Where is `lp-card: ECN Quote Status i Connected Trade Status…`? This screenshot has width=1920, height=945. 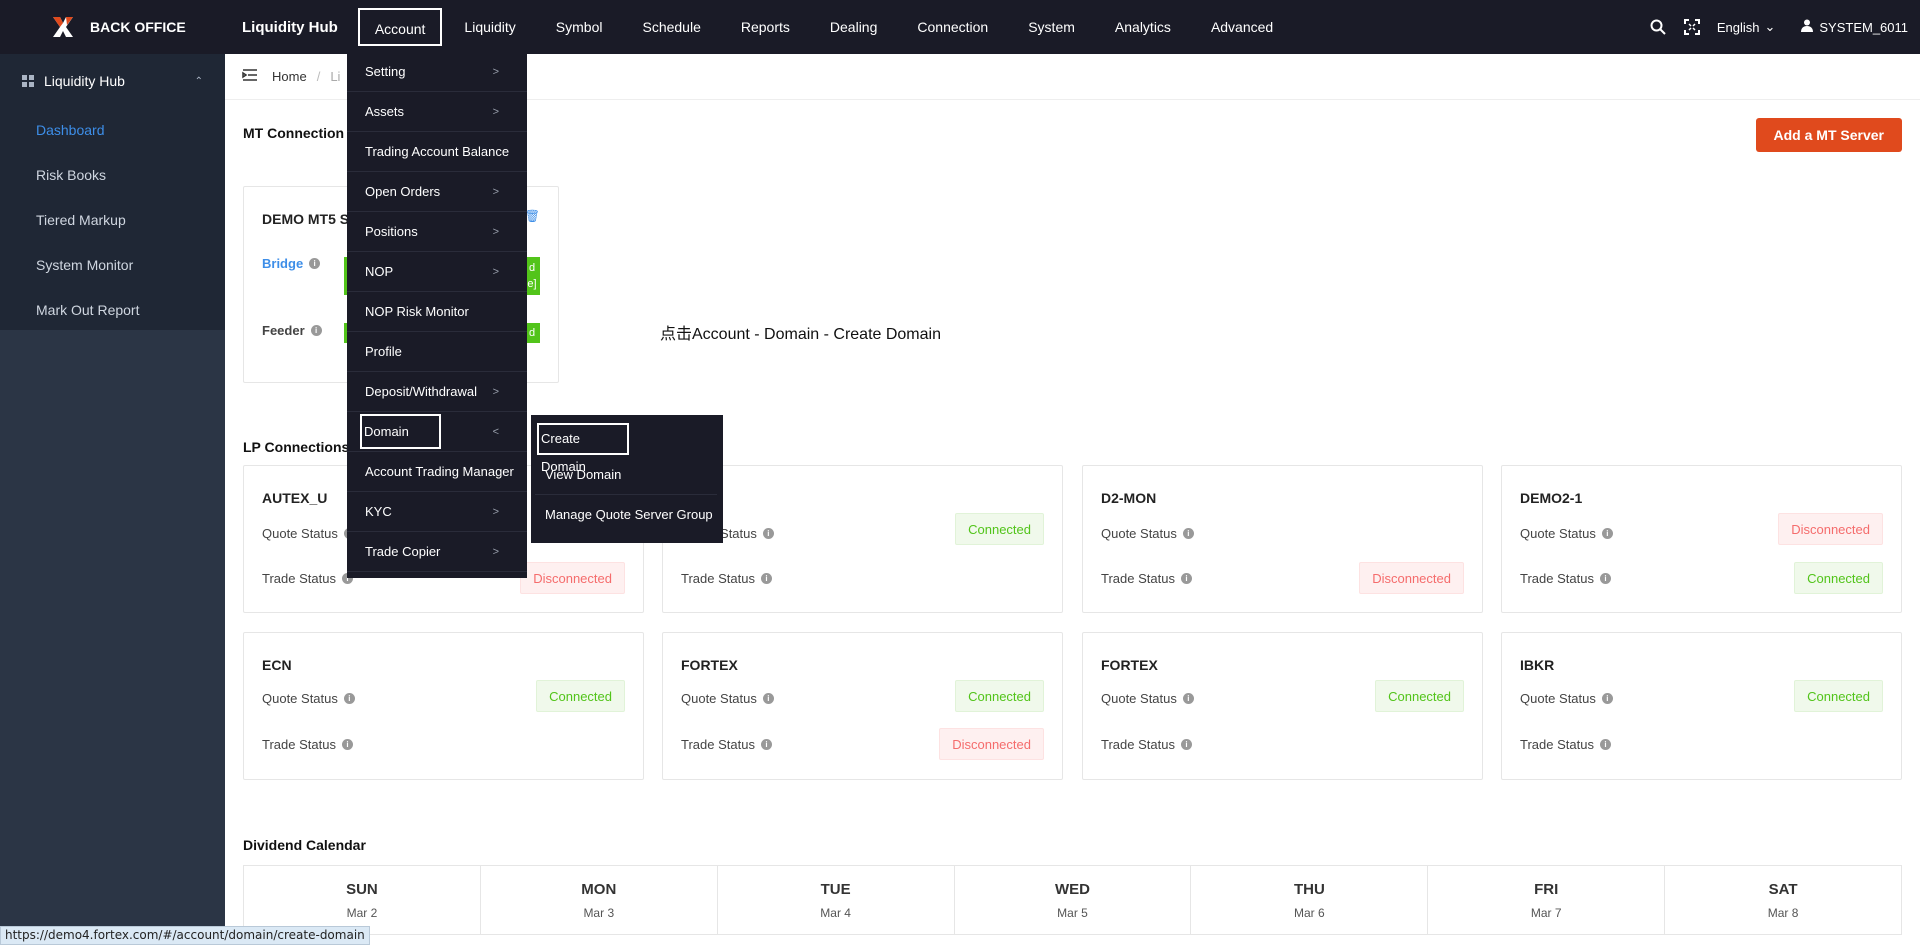 lp-card: ECN Quote Status i Connected Trade Status… is located at coordinates (443, 706).